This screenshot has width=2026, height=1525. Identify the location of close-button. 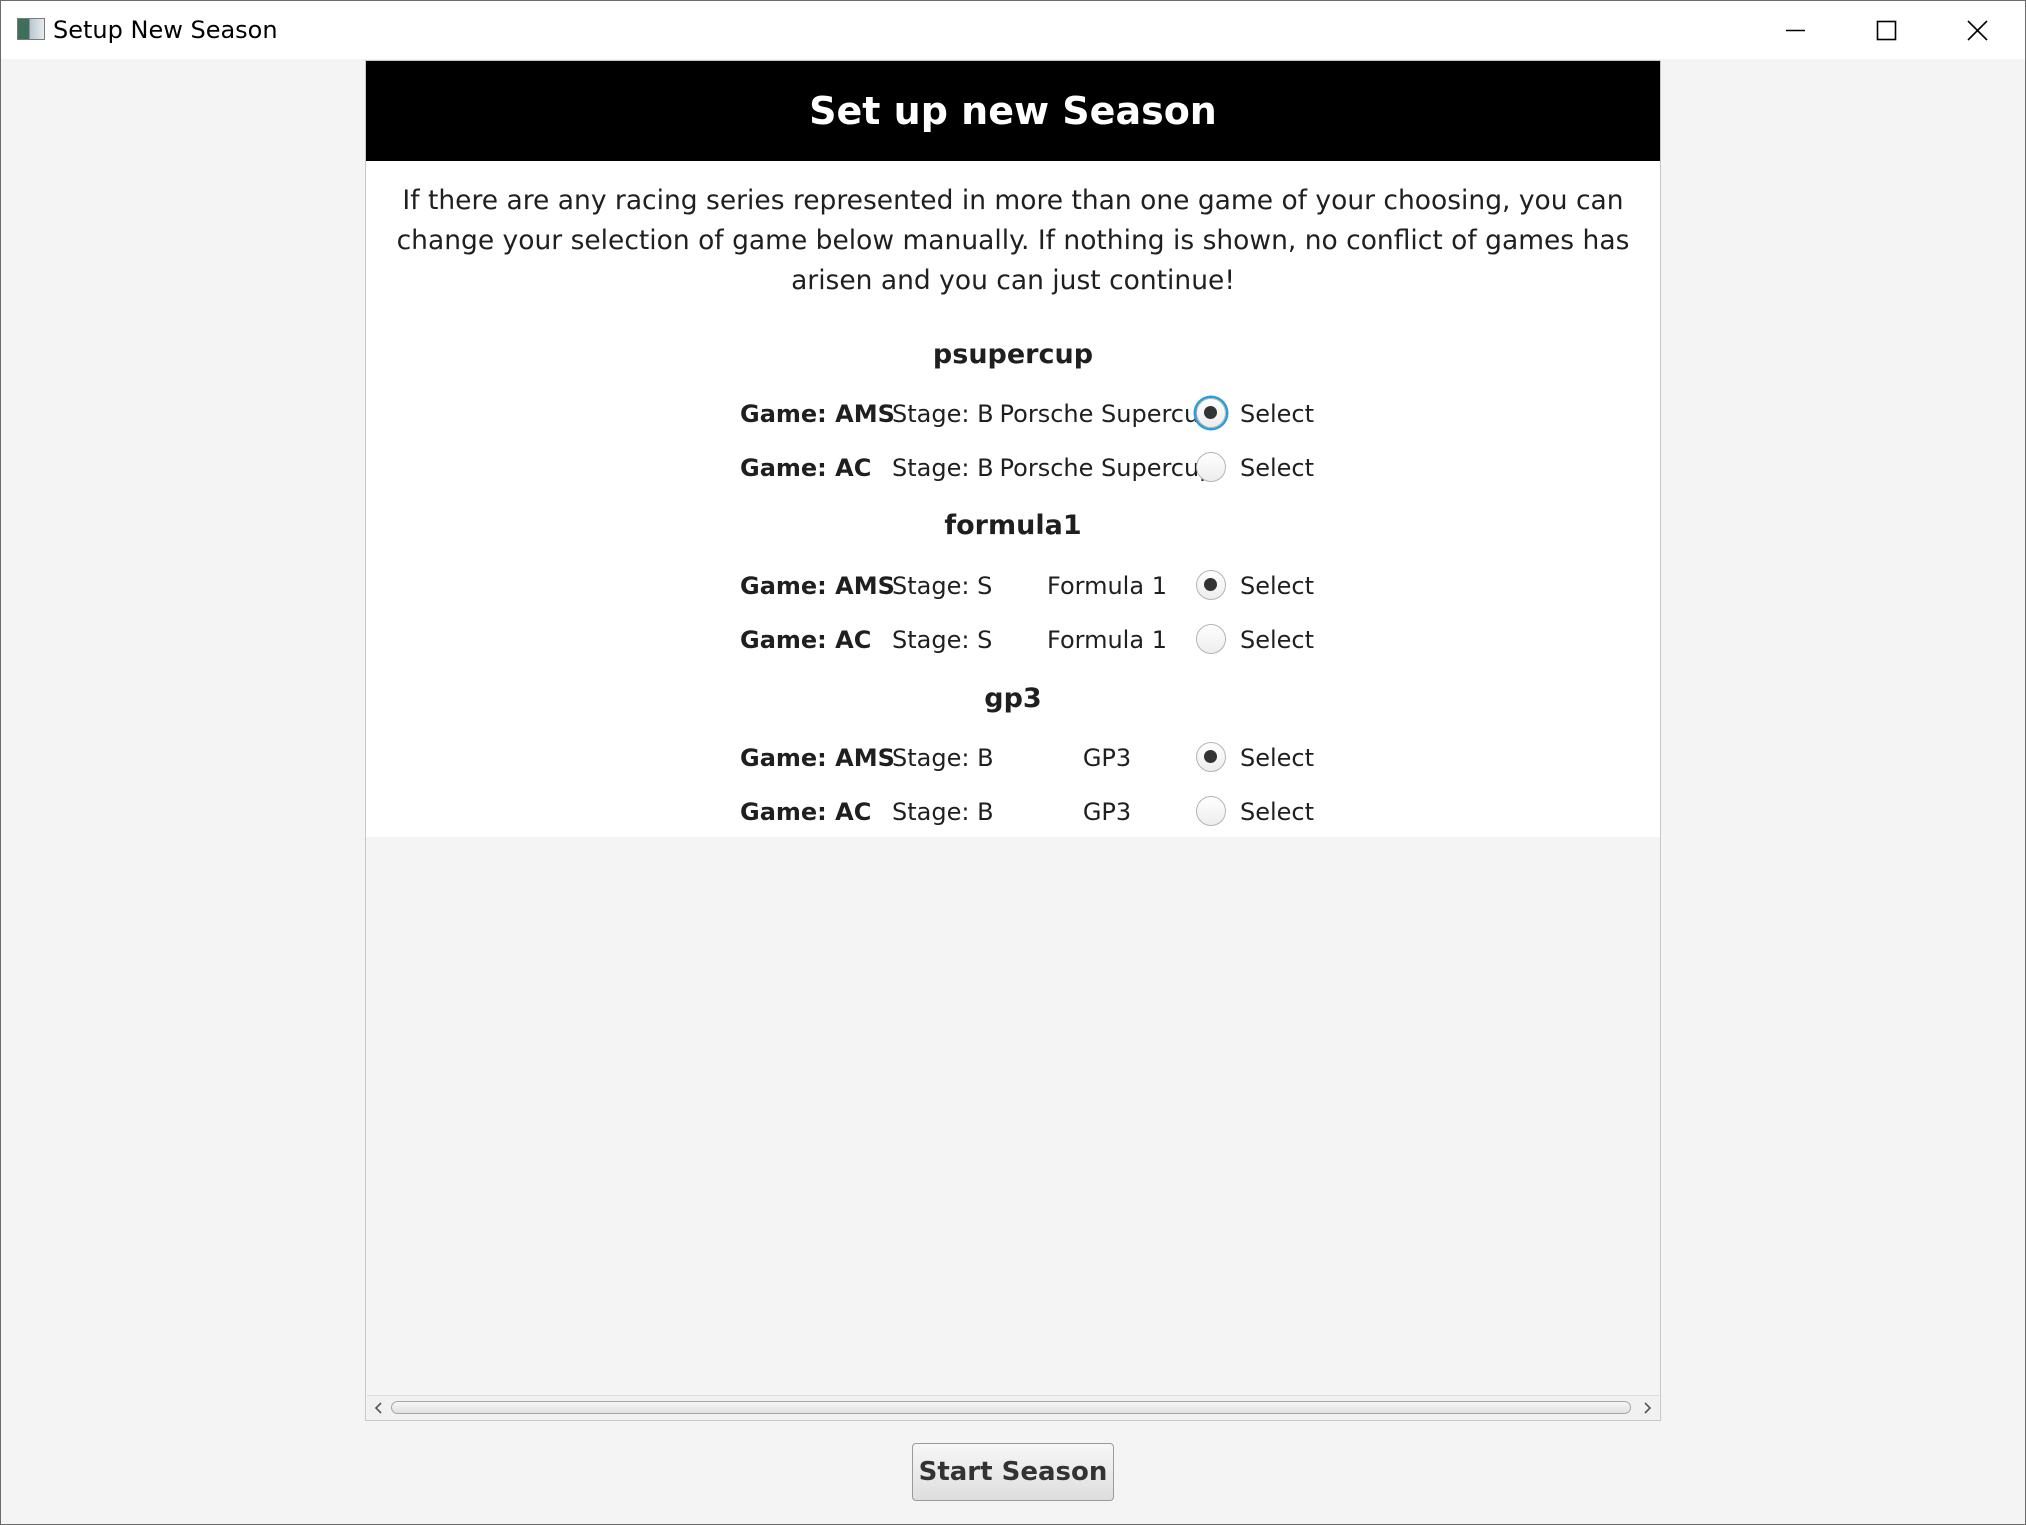
(1977, 30).